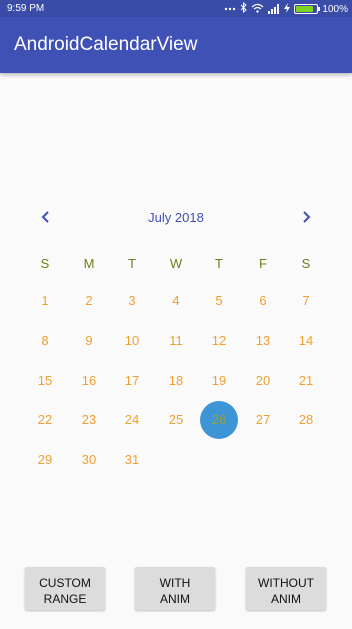 This screenshot has height=629, width=352. Describe the element at coordinates (176, 218) in the screenshot. I see `calendar-header: July 2018` at that location.